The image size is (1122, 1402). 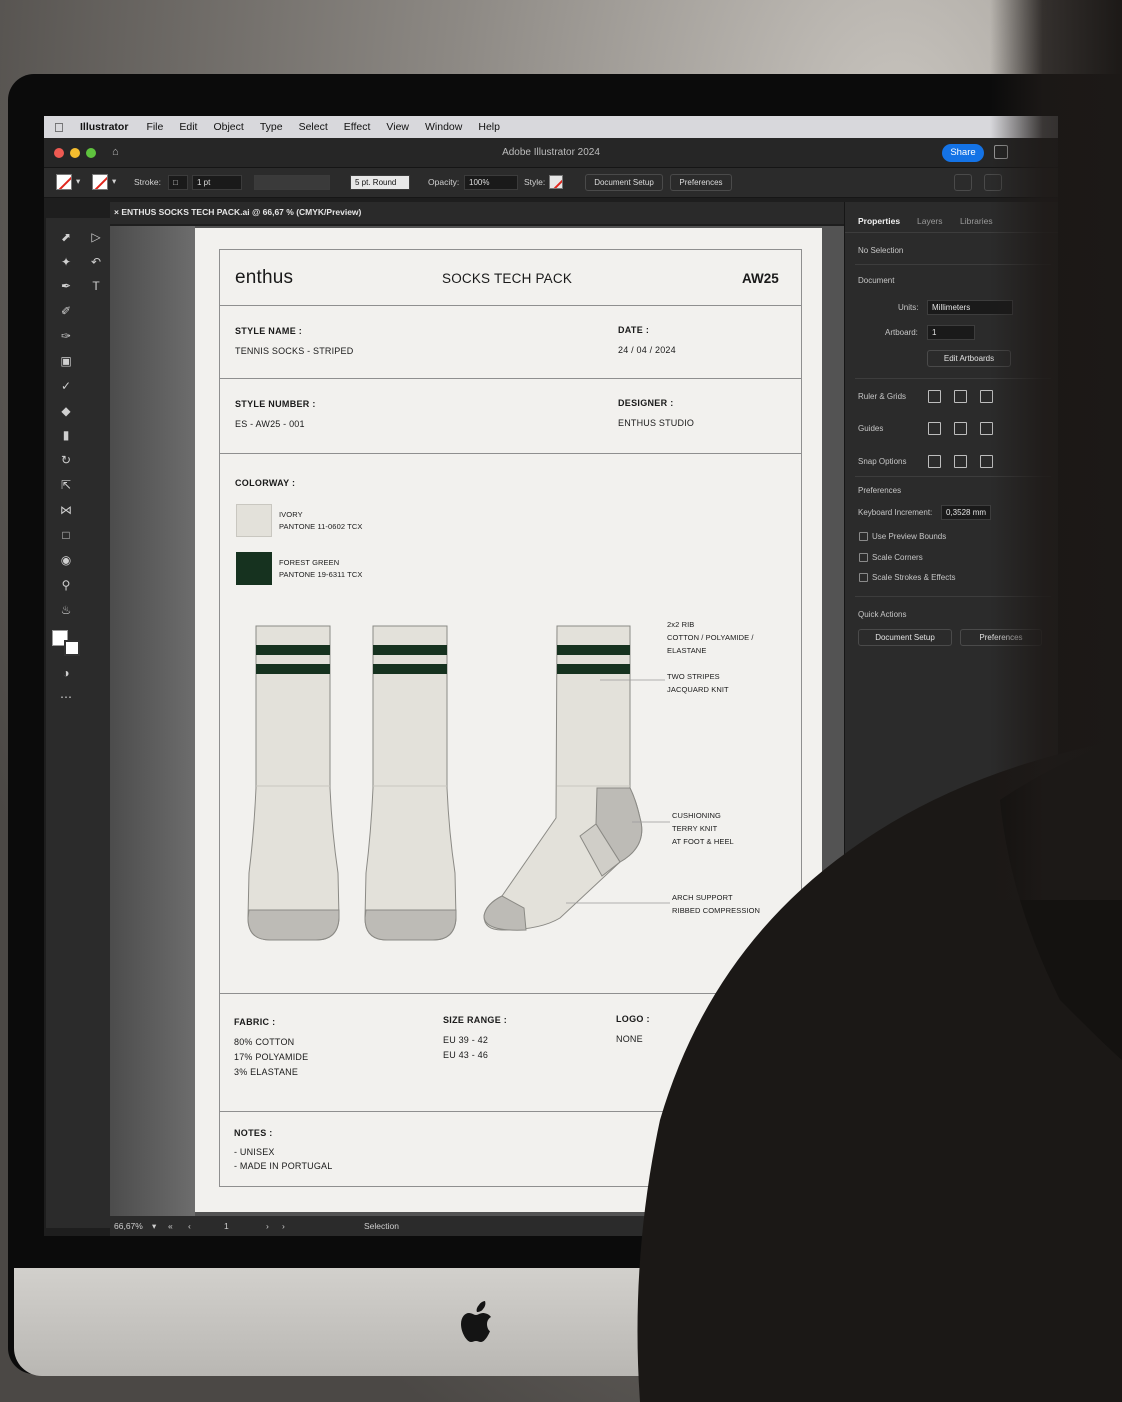 I want to click on colorway-label: COLORWAY :, so click(x=265, y=483).